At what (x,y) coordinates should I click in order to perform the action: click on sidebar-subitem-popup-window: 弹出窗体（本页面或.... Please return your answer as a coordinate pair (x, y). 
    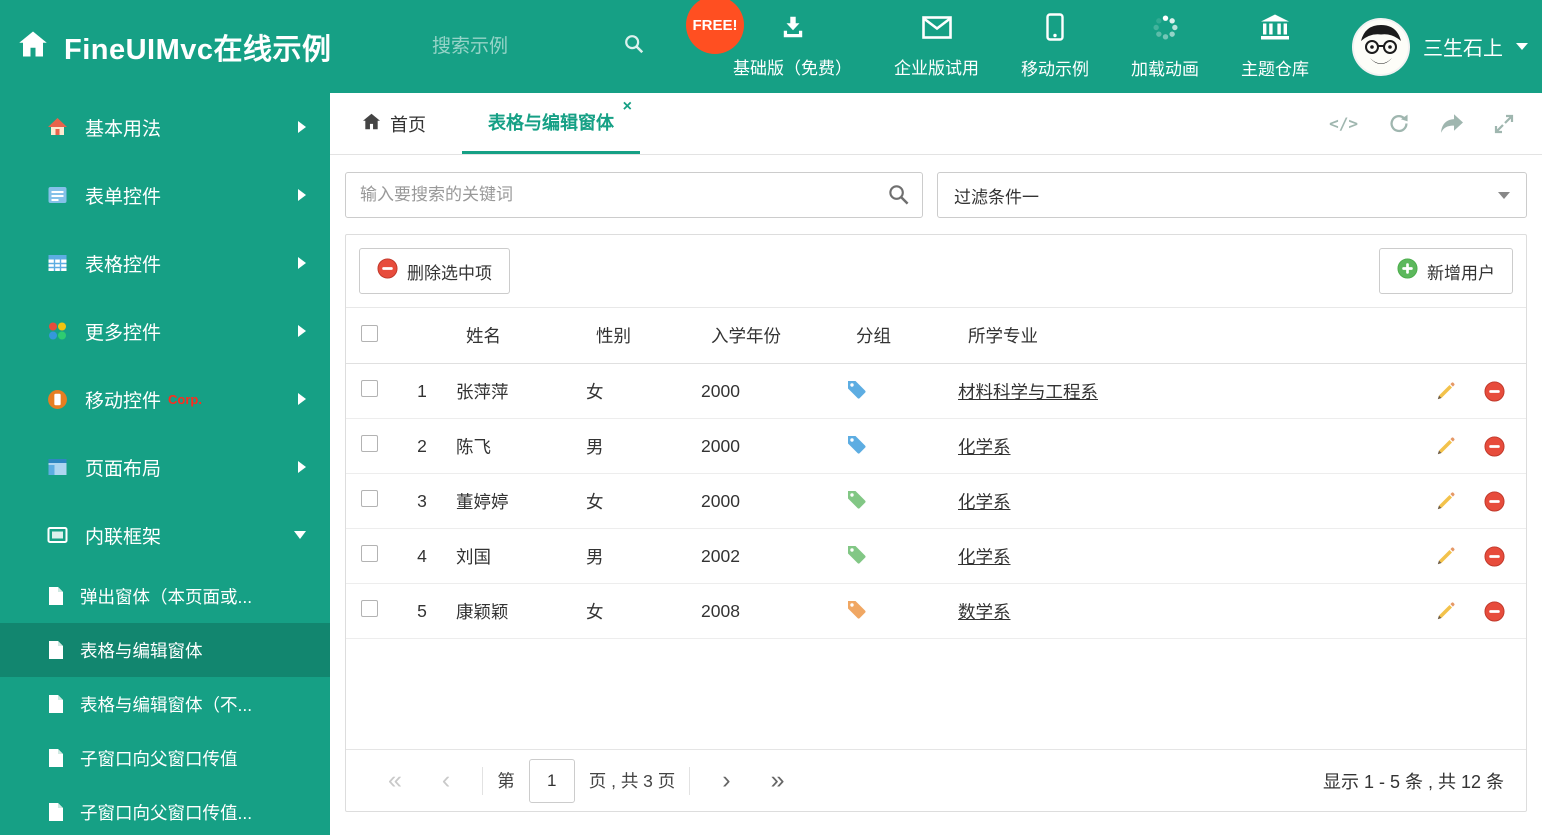
    Looking at the image, I should click on (165, 596).